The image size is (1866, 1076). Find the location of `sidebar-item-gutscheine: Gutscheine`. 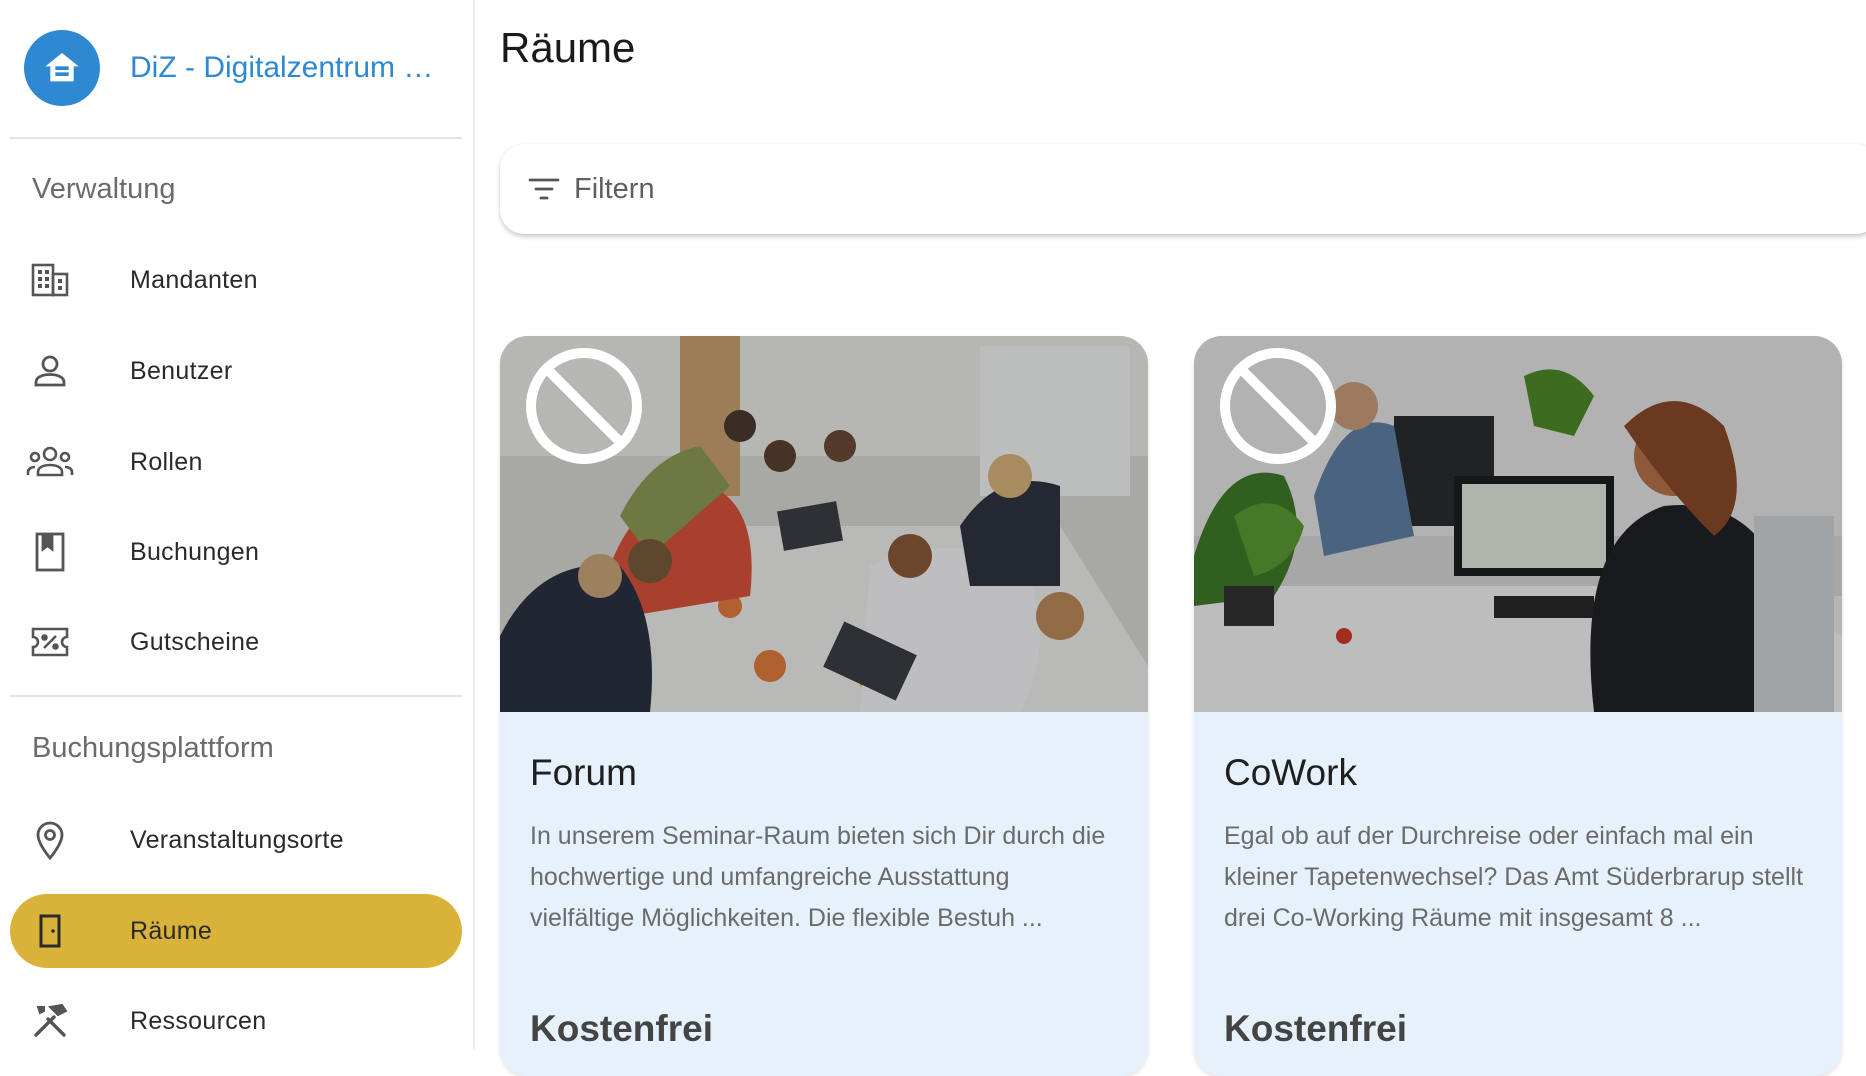

sidebar-item-gutscheine: Gutscheine is located at coordinates (236, 642).